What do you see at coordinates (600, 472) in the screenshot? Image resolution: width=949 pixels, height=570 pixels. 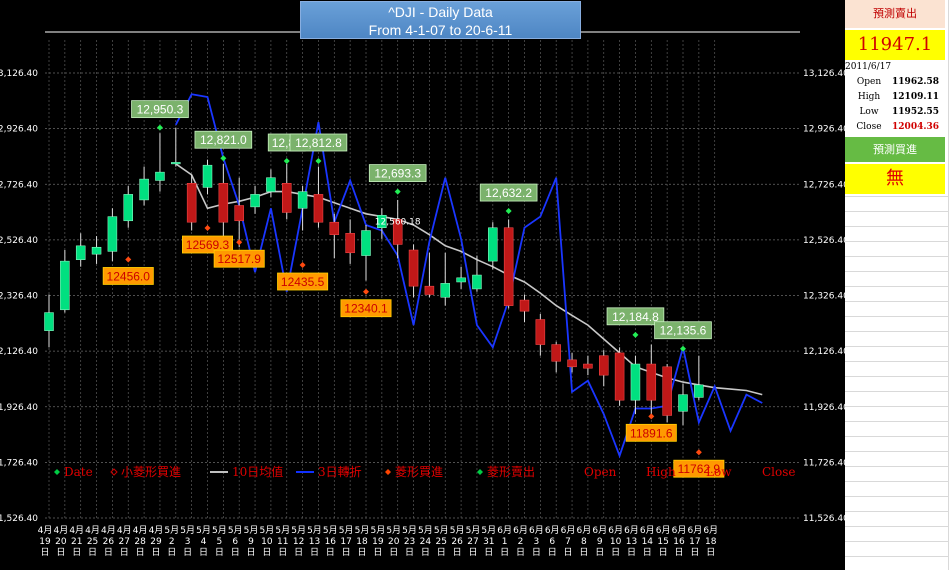 I see `legend-label: Open` at bounding box center [600, 472].